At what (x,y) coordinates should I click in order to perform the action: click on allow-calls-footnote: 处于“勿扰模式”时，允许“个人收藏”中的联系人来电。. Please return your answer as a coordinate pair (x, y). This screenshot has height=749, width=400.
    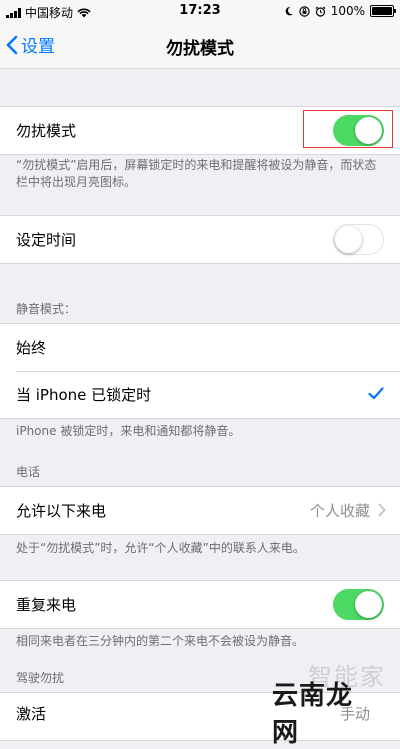
    Looking at the image, I should click on (160, 548).